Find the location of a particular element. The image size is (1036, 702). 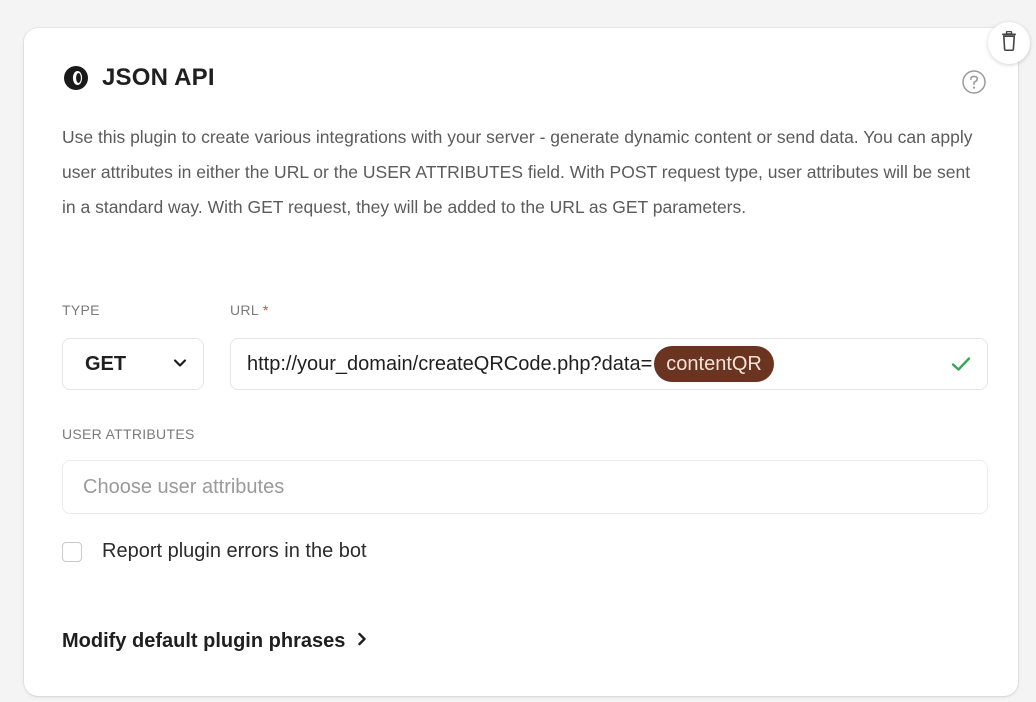

report-errors-checkbox is located at coordinates (72, 551).